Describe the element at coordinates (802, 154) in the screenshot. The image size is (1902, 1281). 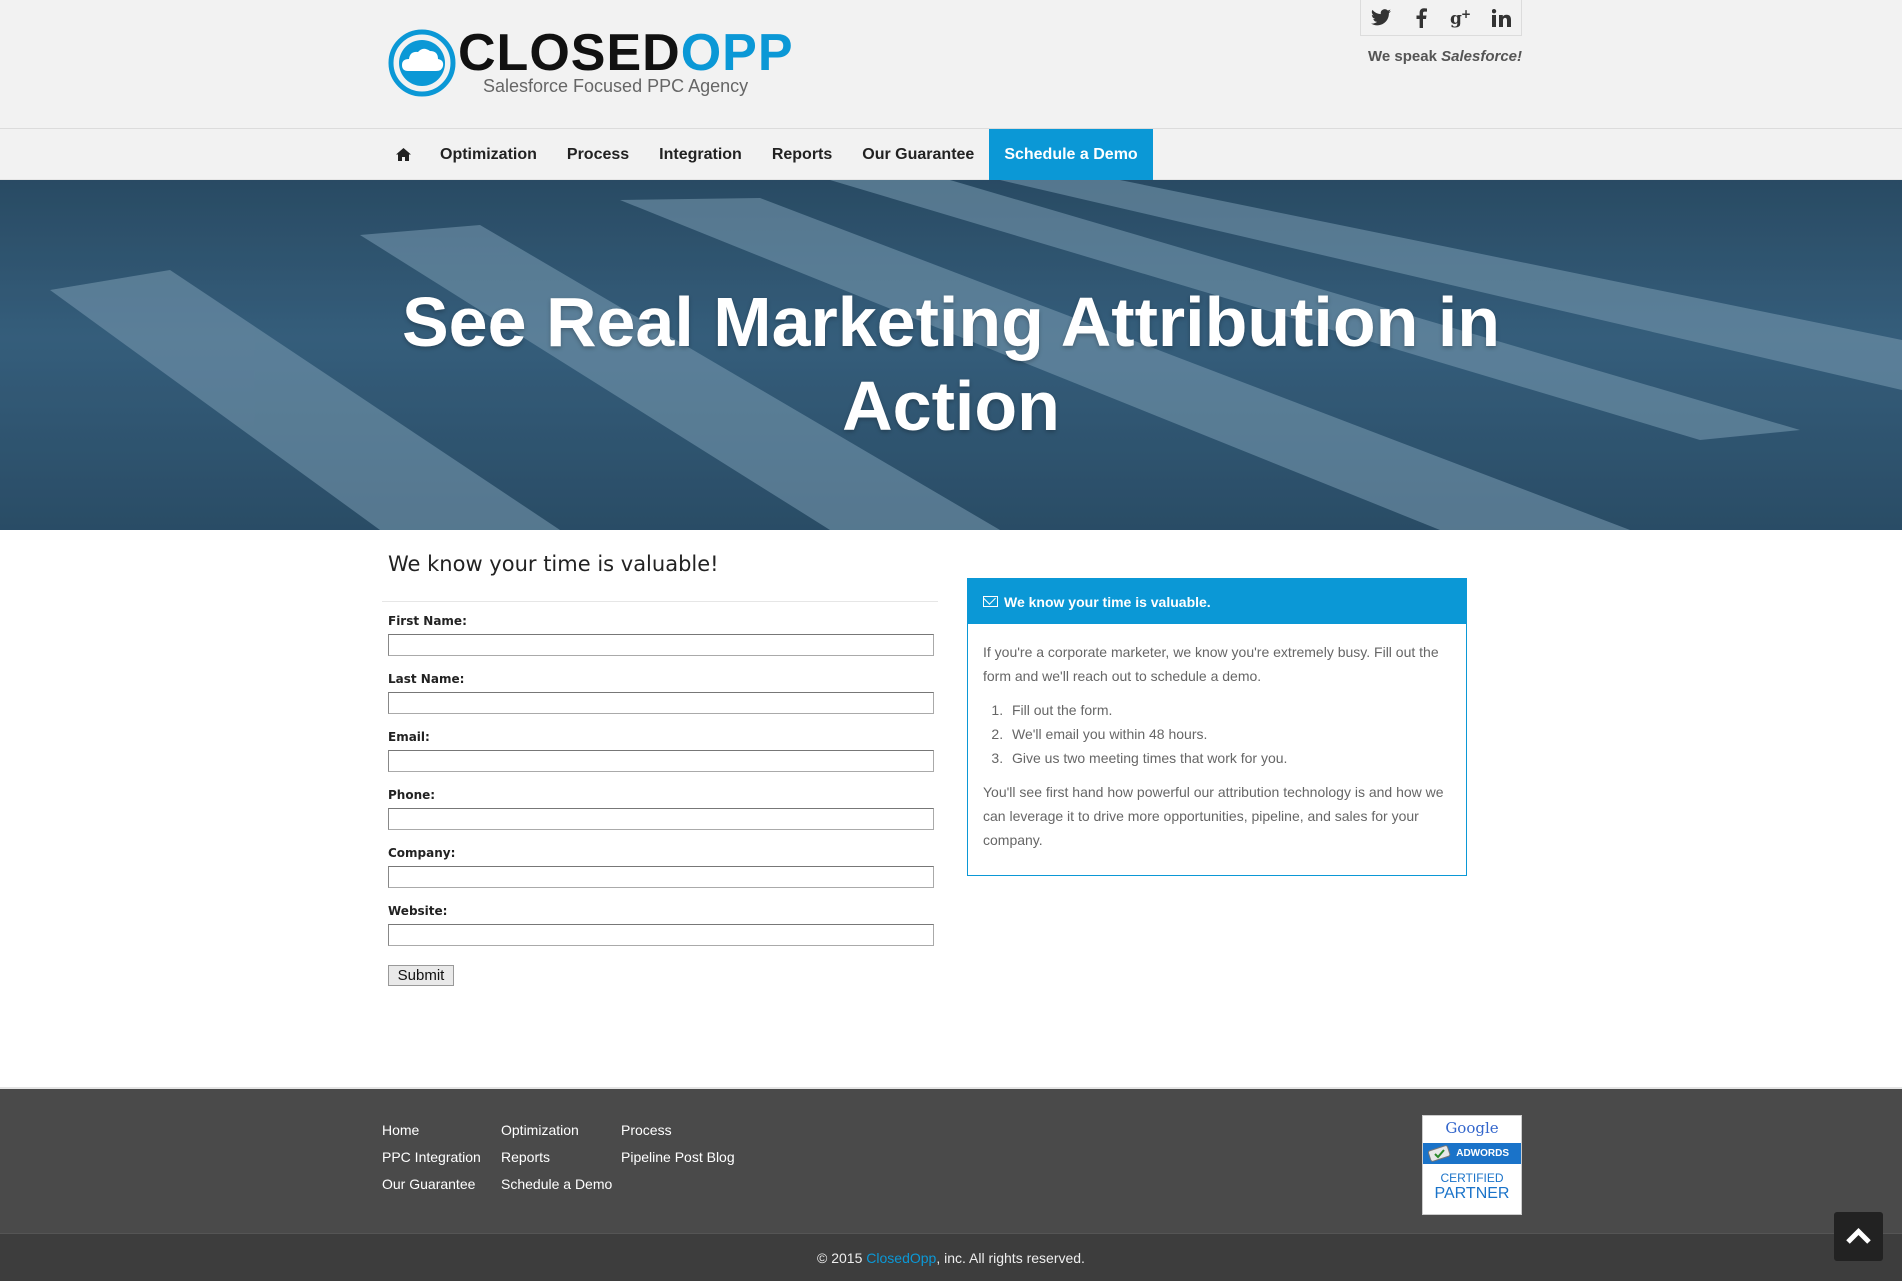
I see `nav-reports: Reports` at that location.